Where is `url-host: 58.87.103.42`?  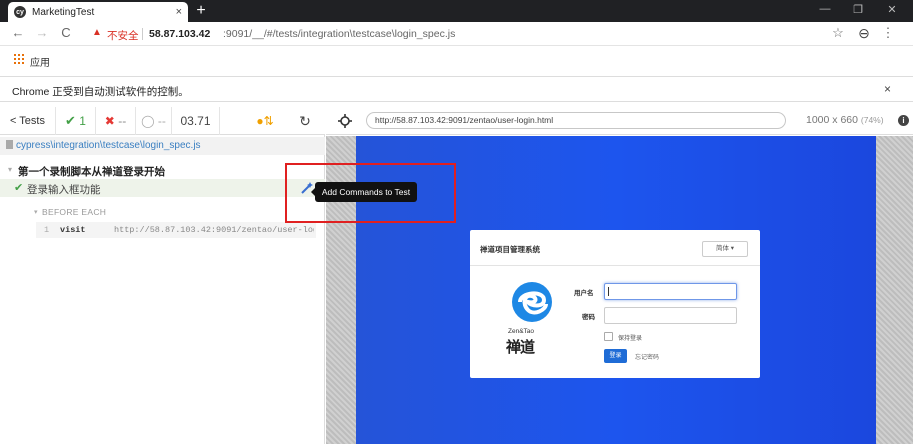
url-host: 58.87.103.42 is located at coordinates (179, 34).